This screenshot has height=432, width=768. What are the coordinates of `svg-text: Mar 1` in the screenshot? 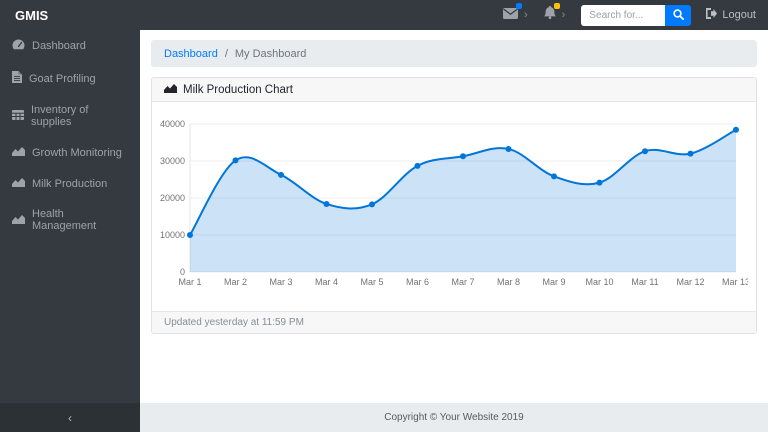 It's located at (189, 282).